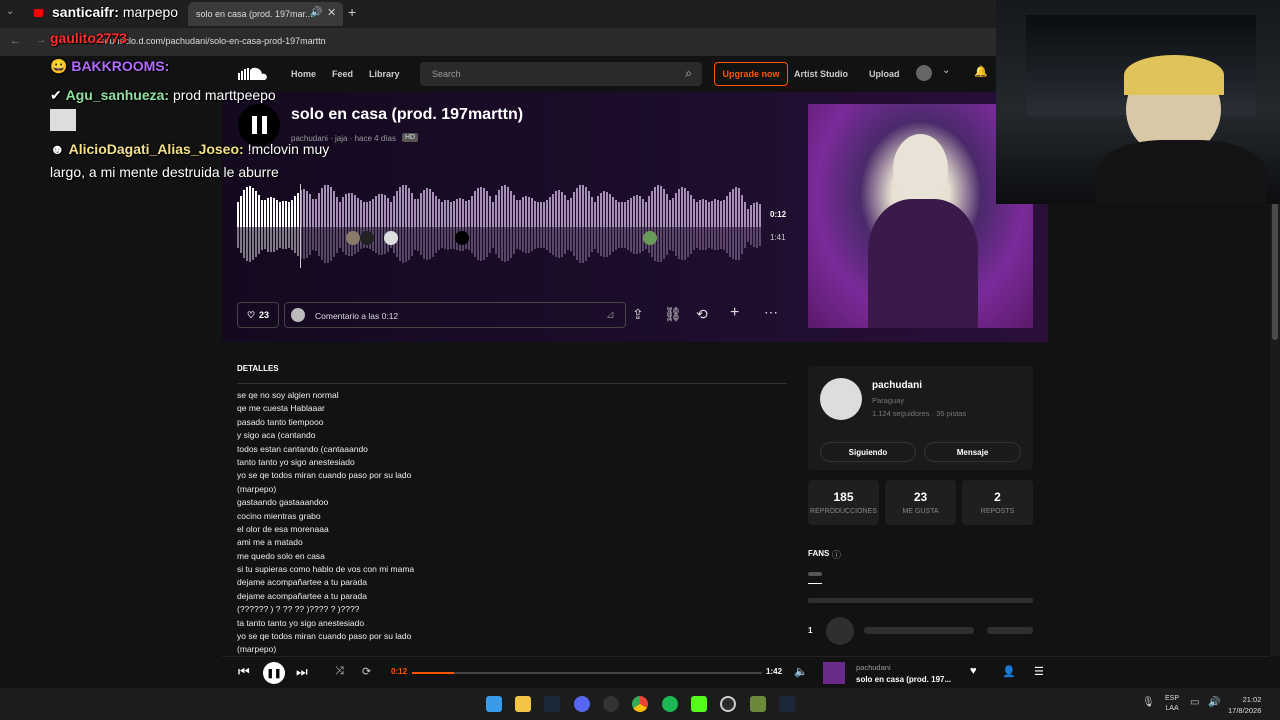  What do you see at coordinates (884, 74) in the screenshot?
I see `nav-upload: Upload` at bounding box center [884, 74].